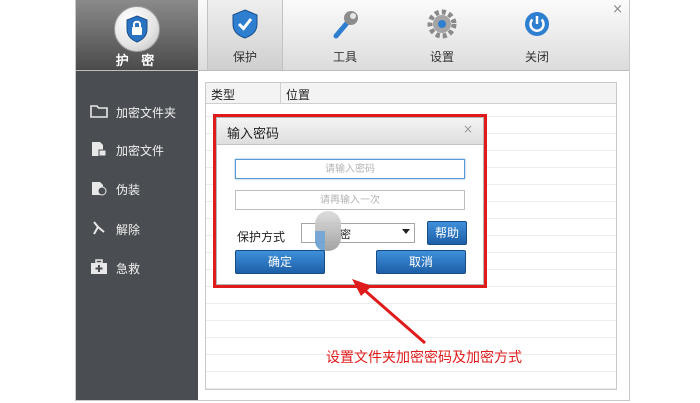 This screenshot has height=403, width=700. I want to click on annotation-arrow, so click(389, 312).